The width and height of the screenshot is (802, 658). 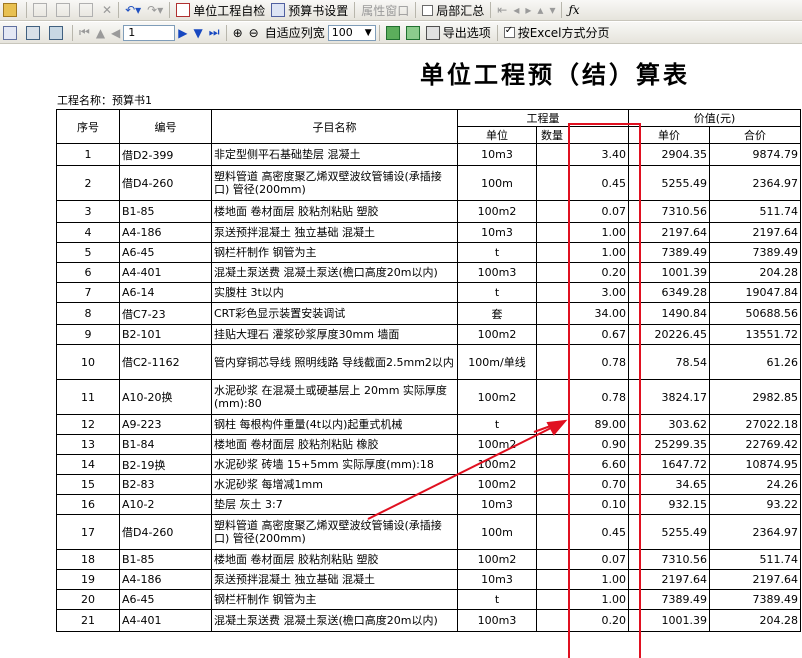 I want to click on previous-page-icon: ▲, so click(x=100, y=33).